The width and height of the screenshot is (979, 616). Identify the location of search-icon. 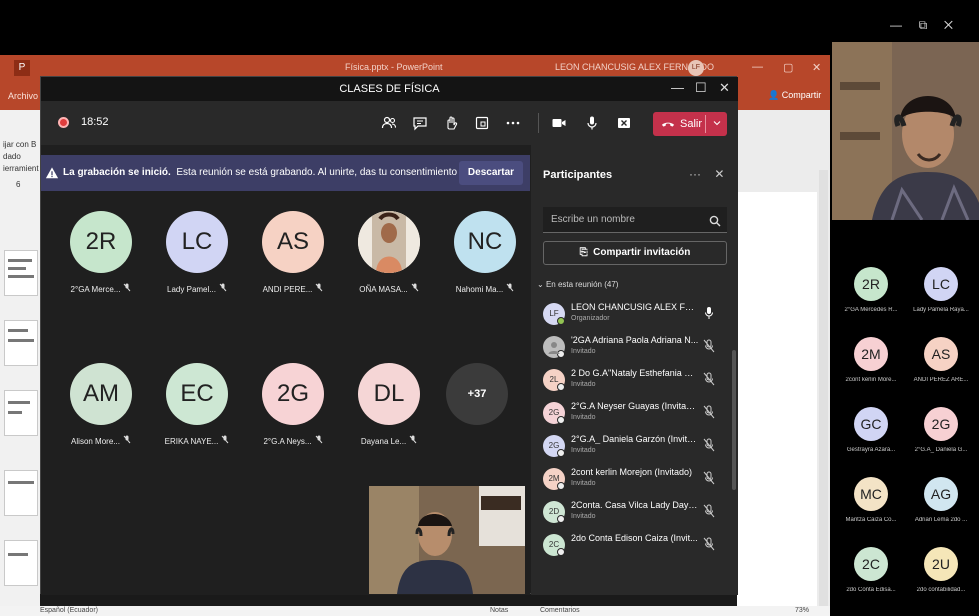
(715, 221).